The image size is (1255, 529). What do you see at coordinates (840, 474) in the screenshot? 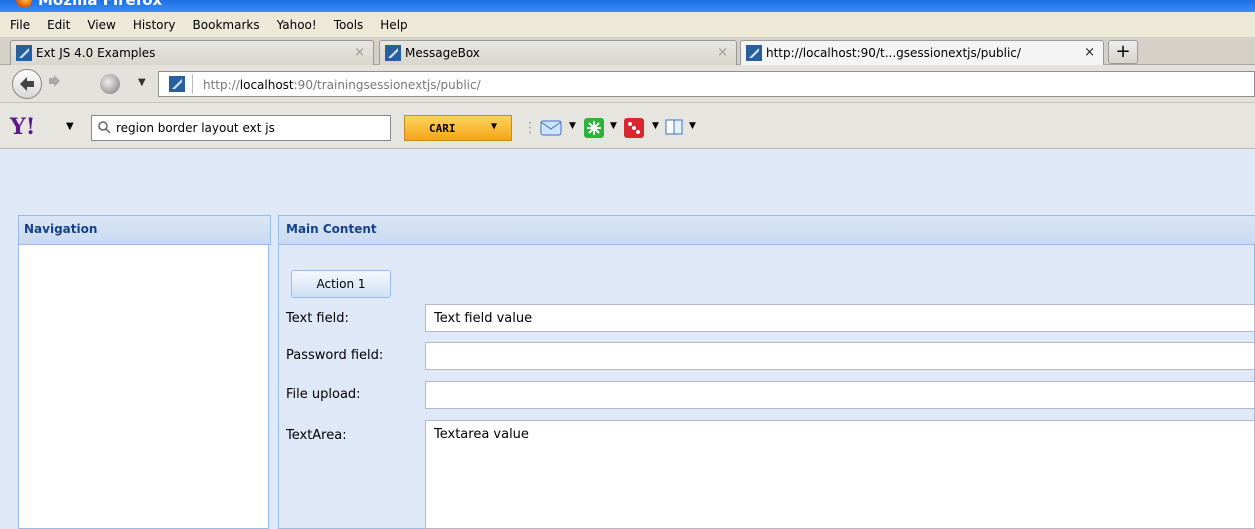
I see `textarea-input: Textarea value` at bounding box center [840, 474].